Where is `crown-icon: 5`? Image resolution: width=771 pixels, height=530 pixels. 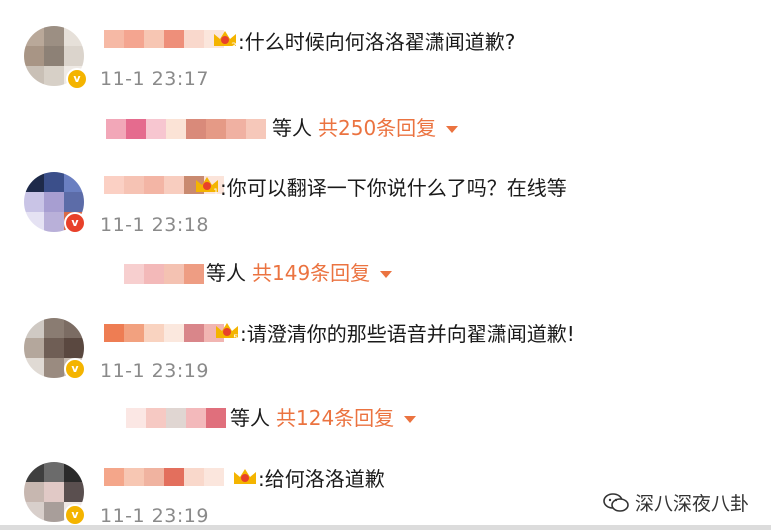 crown-icon: 5 is located at coordinates (227, 332).